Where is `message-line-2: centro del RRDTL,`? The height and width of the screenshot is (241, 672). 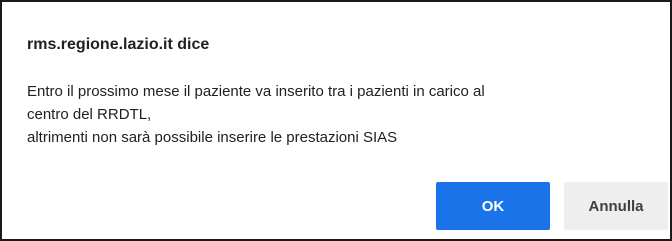 message-line-2: centro del RRDTL, is located at coordinates (89, 114).